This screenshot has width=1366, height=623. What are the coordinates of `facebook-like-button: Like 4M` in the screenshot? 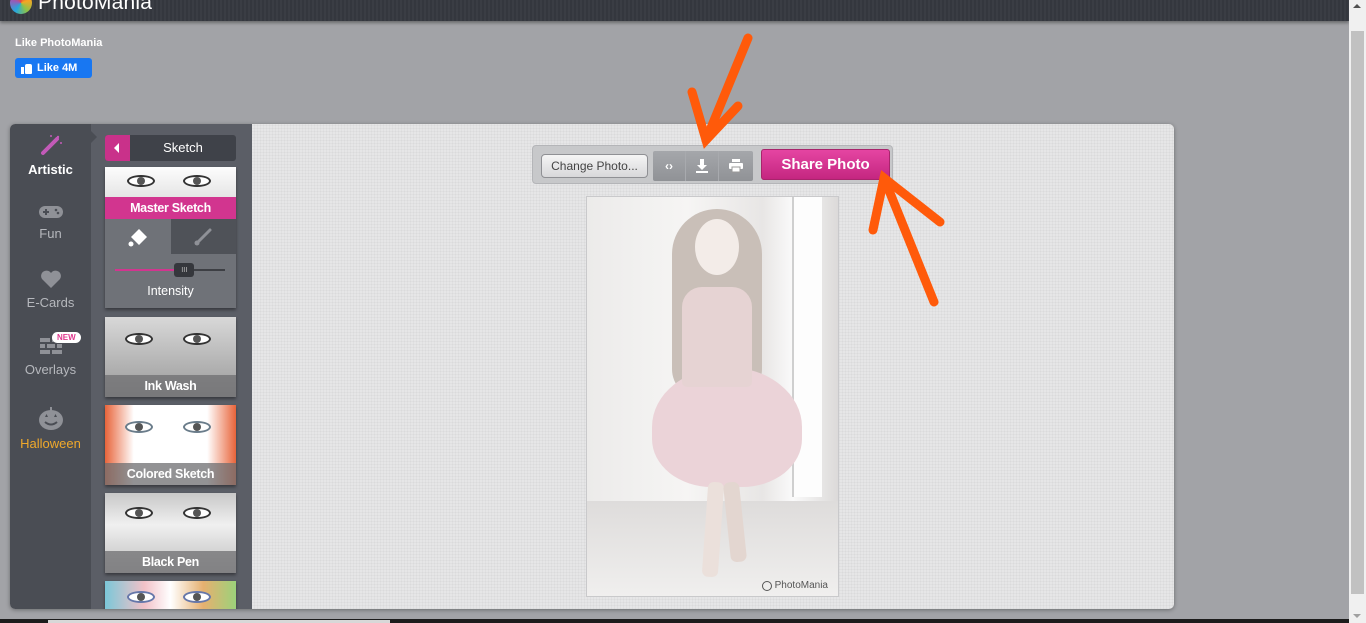 It's located at (53, 68).